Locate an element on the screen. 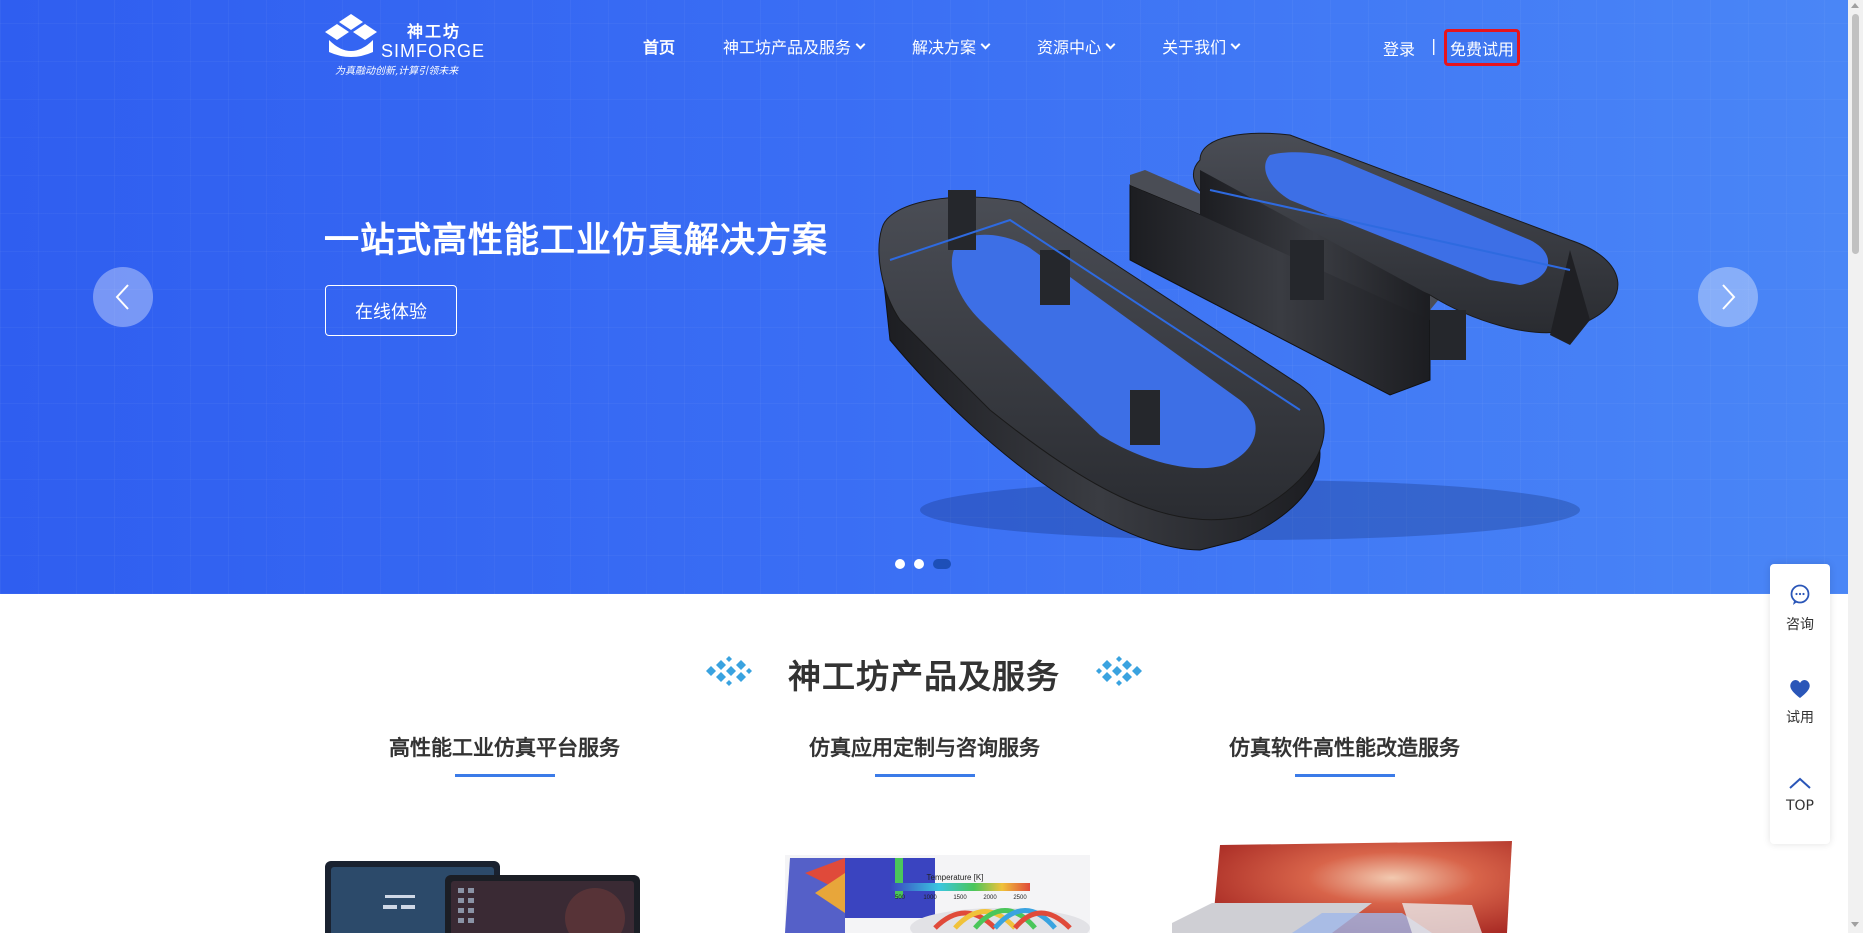 This screenshot has width=1863, height=933. section-title: 神工坊产品及服务 is located at coordinates (924, 674).